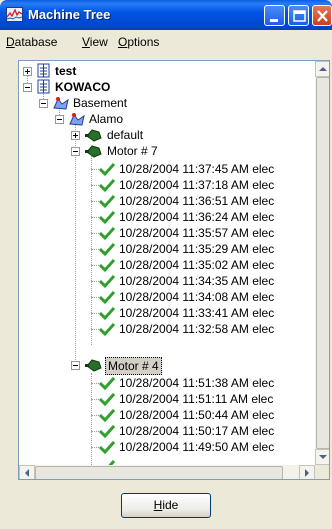  What do you see at coordinates (100, 103) in the screenshot?
I see `tree-node-label: Basement` at bounding box center [100, 103].